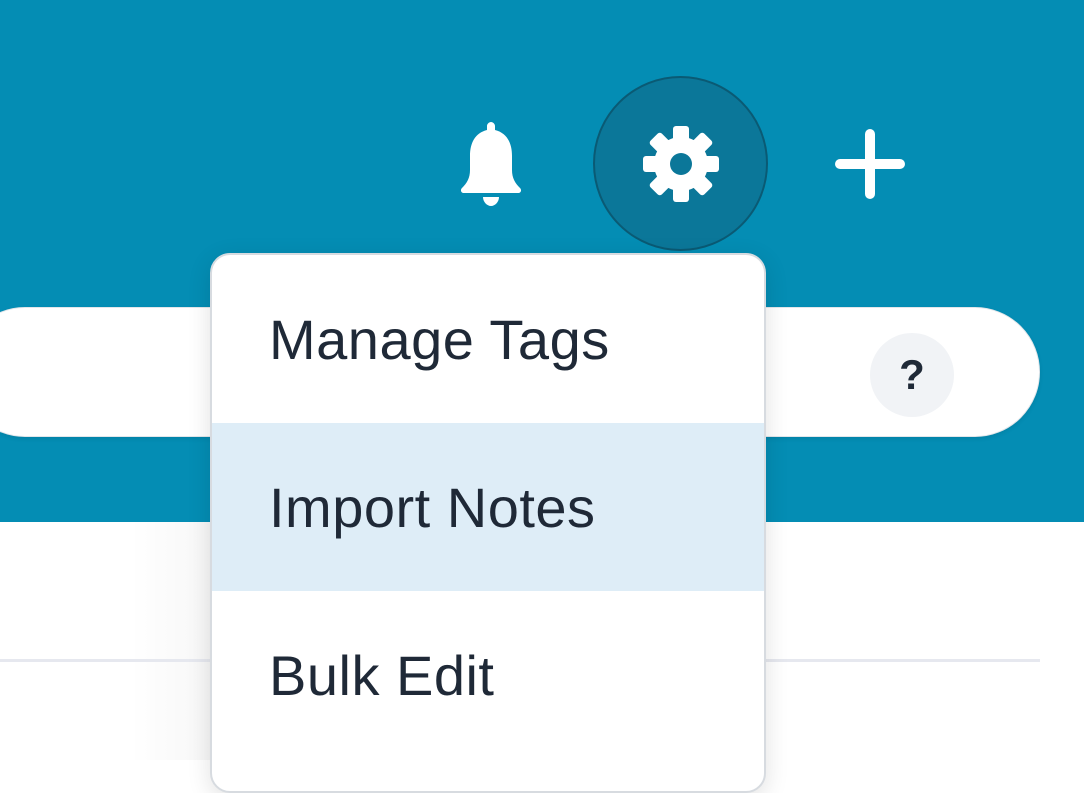  I want to click on help-label: ?, so click(912, 374).